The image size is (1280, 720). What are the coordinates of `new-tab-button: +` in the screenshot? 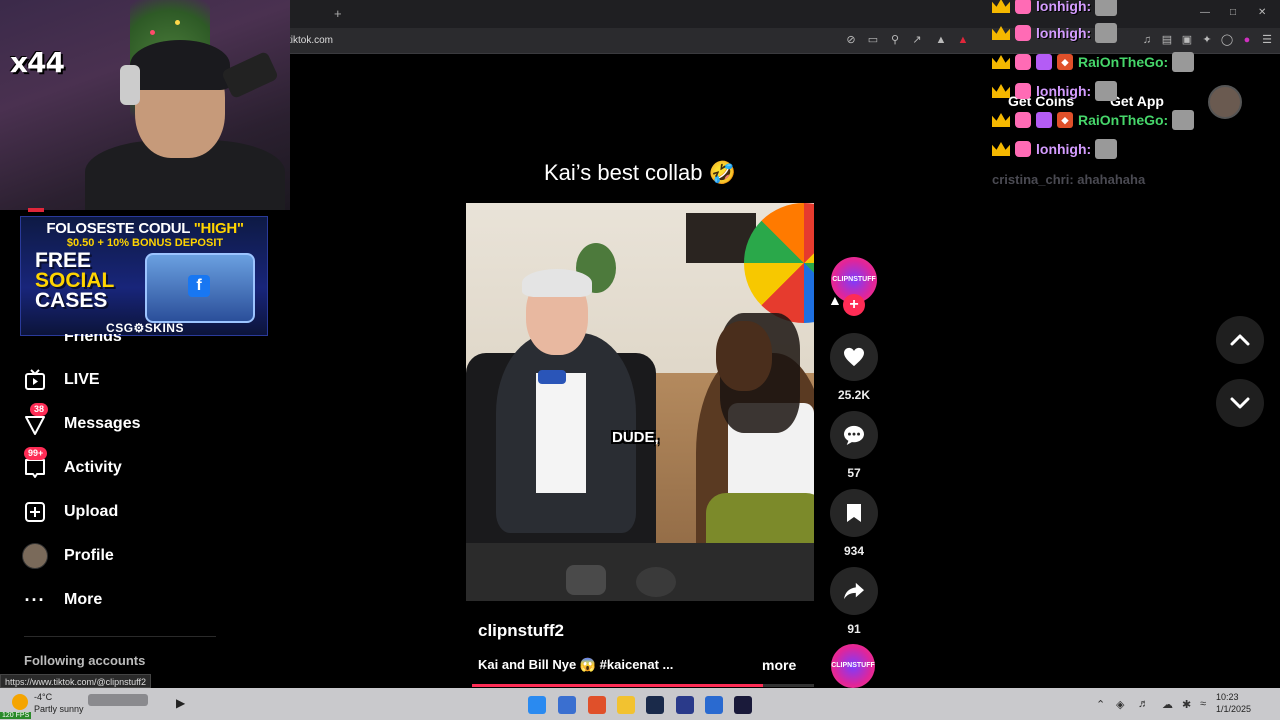 It's located at (338, 13).